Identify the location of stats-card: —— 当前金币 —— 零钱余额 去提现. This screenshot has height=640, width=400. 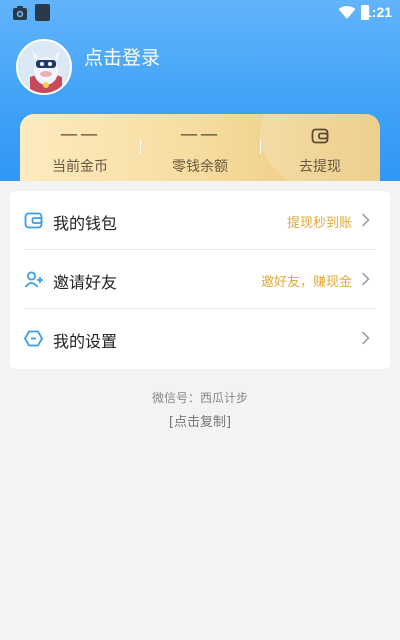
(200, 147).